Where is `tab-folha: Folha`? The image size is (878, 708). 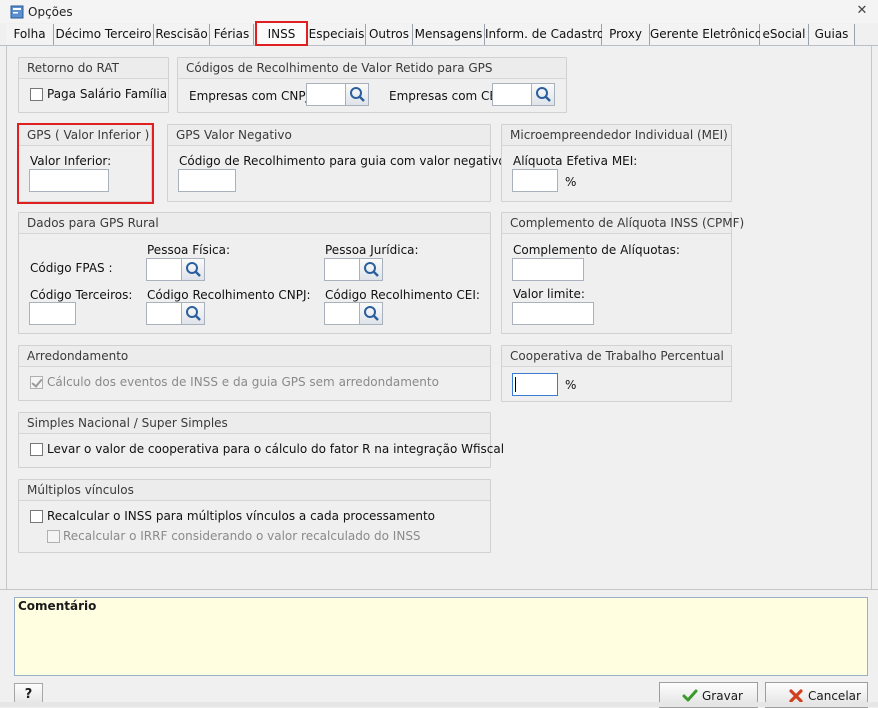
tab-folha: Folha is located at coordinates (30, 34).